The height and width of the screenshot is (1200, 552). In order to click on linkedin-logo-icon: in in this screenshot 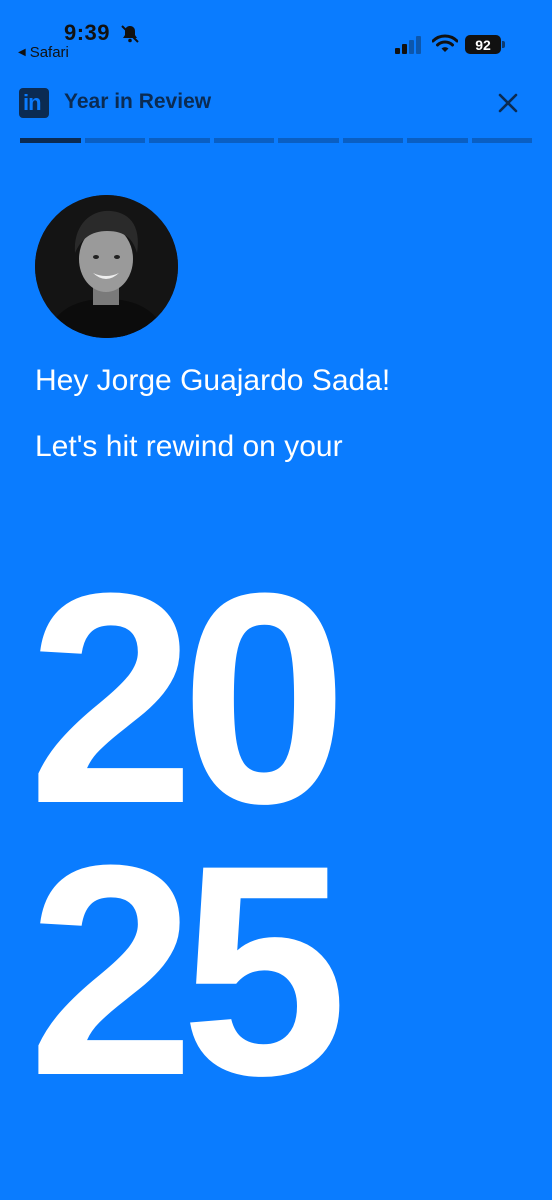, I will do `click(34, 103)`.